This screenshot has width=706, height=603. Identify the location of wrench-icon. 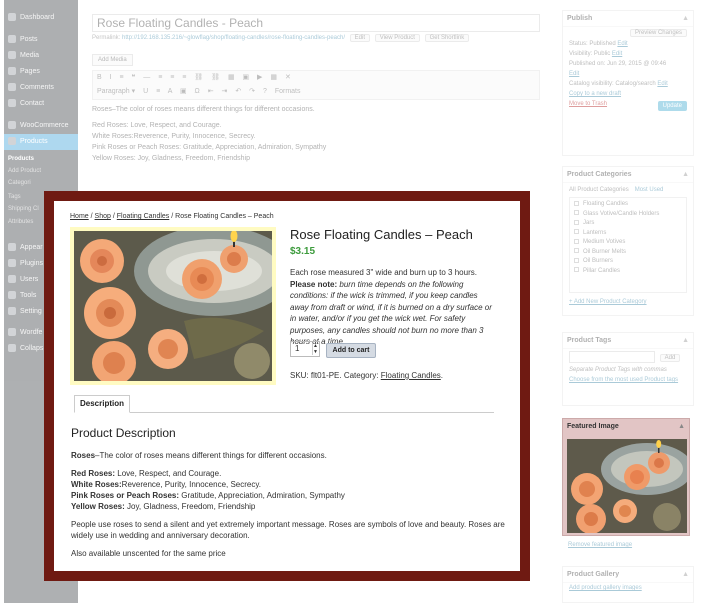
(12, 295).